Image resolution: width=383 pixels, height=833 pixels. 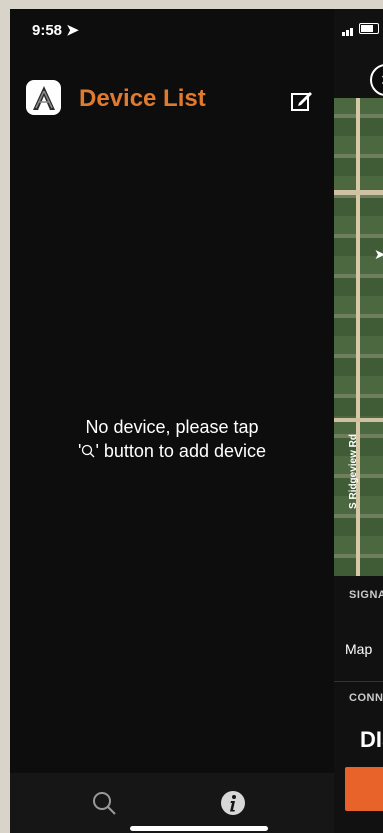 What do you see at coordinates (142, 98) in the screenshot?
I see `page-title: Device List` at bounding box center [142, 98].